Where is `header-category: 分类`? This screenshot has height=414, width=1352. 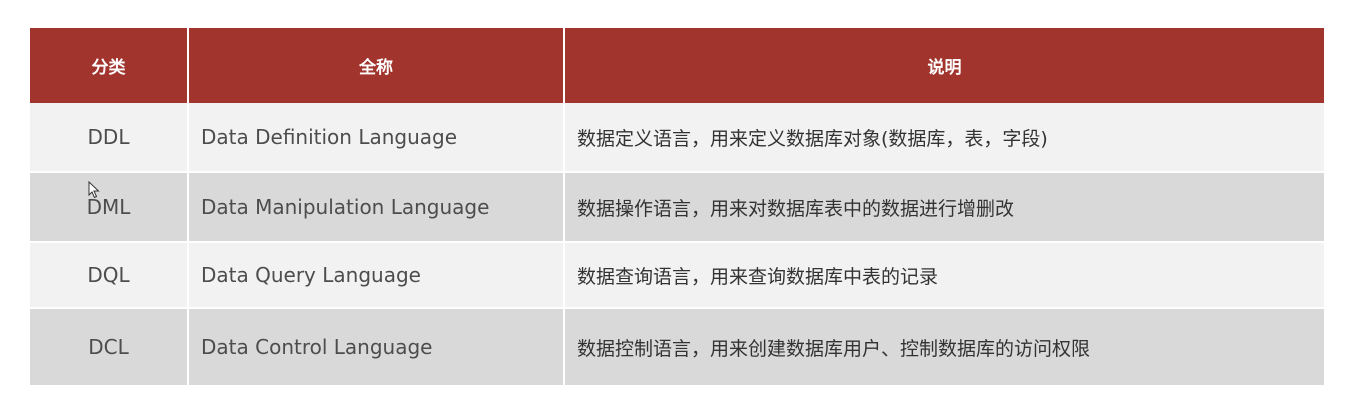 header-category: 分类 is located at coordinates (109, 65).